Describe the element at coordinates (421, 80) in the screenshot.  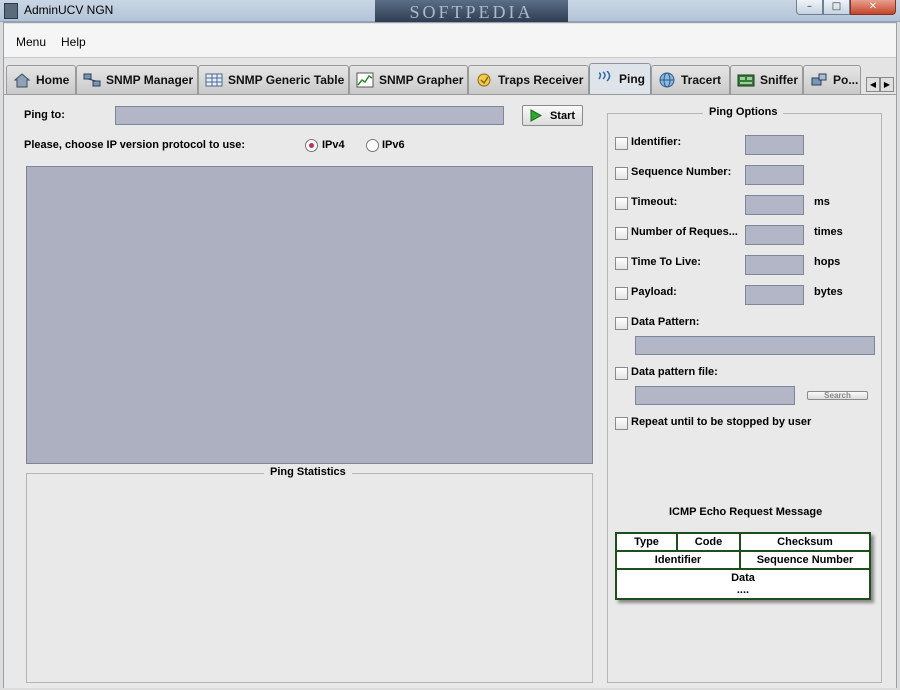
I see `tab-label: SNMP Grapher` at that location.